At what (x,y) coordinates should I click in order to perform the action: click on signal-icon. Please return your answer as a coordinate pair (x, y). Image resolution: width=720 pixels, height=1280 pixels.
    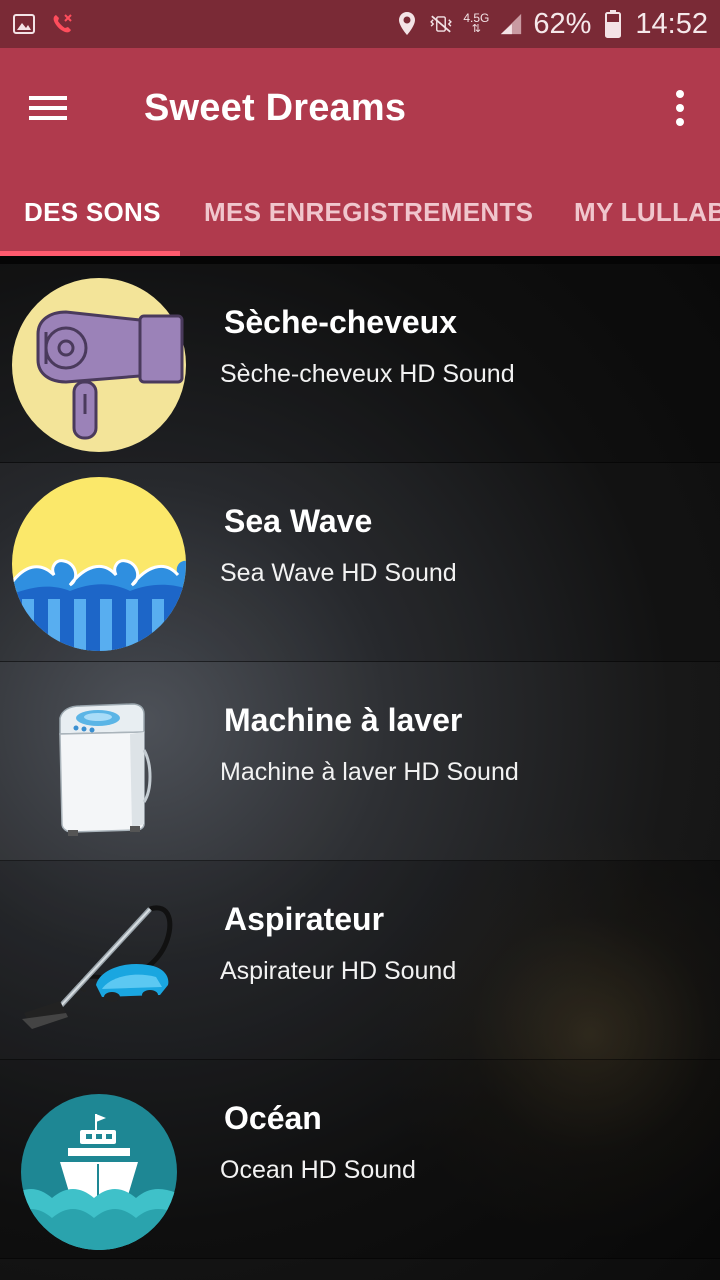
    Looking at the image, I should click on (511, 24).